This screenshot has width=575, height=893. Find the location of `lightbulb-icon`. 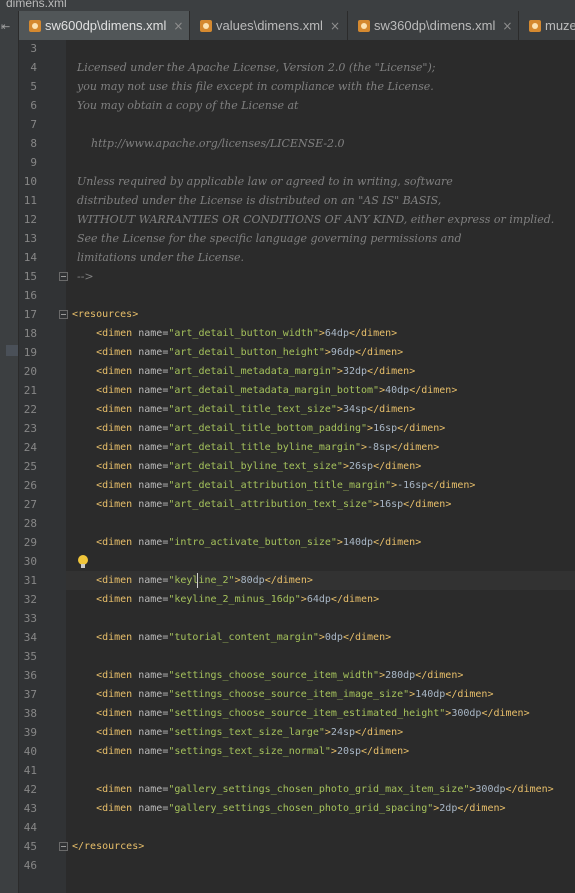

lightbulb-icon is located at coordinates (83, 561).